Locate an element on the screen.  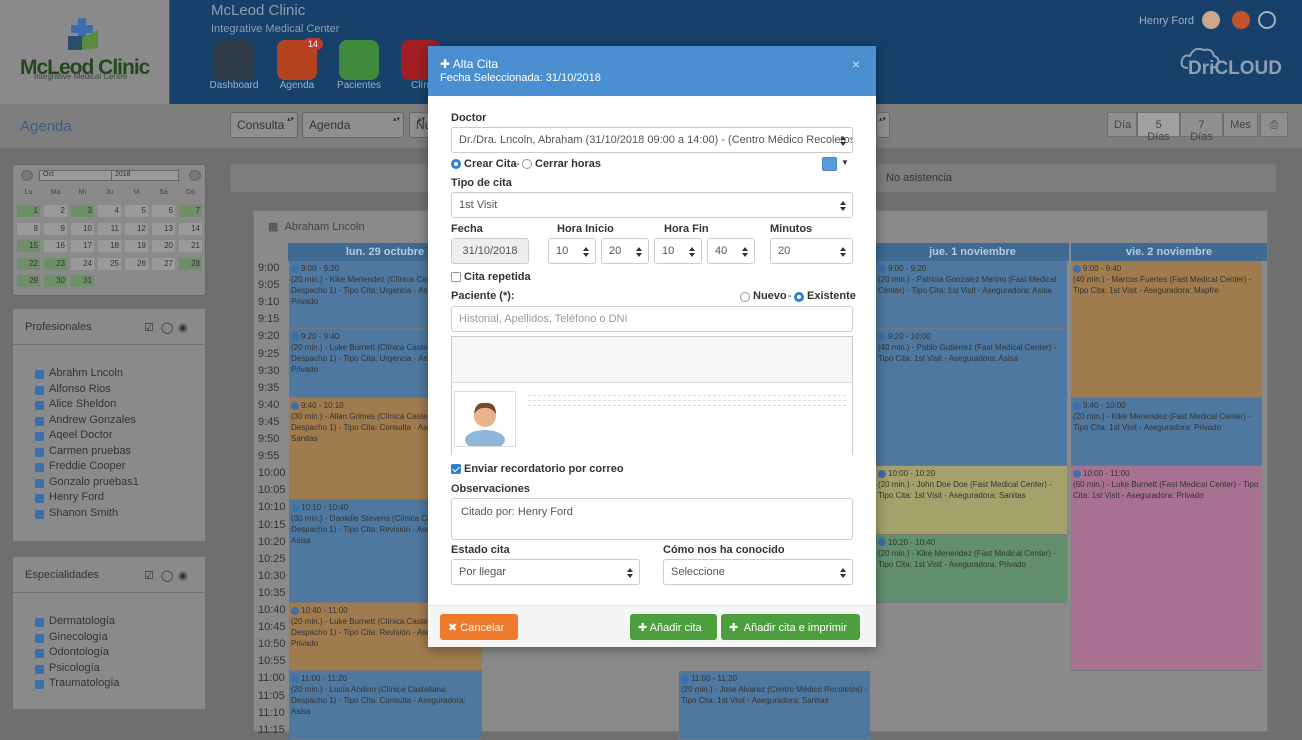
especialidades-item: Traumatología is located at coordinates (109, 685).